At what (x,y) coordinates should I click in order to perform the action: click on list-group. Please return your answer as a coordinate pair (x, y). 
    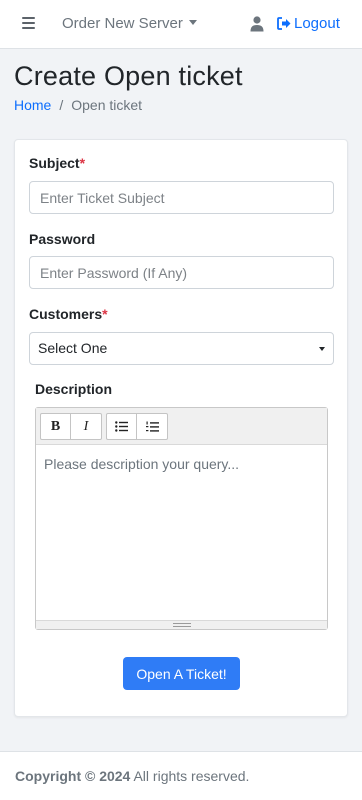
    Looking at the image, I should click on (137, 426).